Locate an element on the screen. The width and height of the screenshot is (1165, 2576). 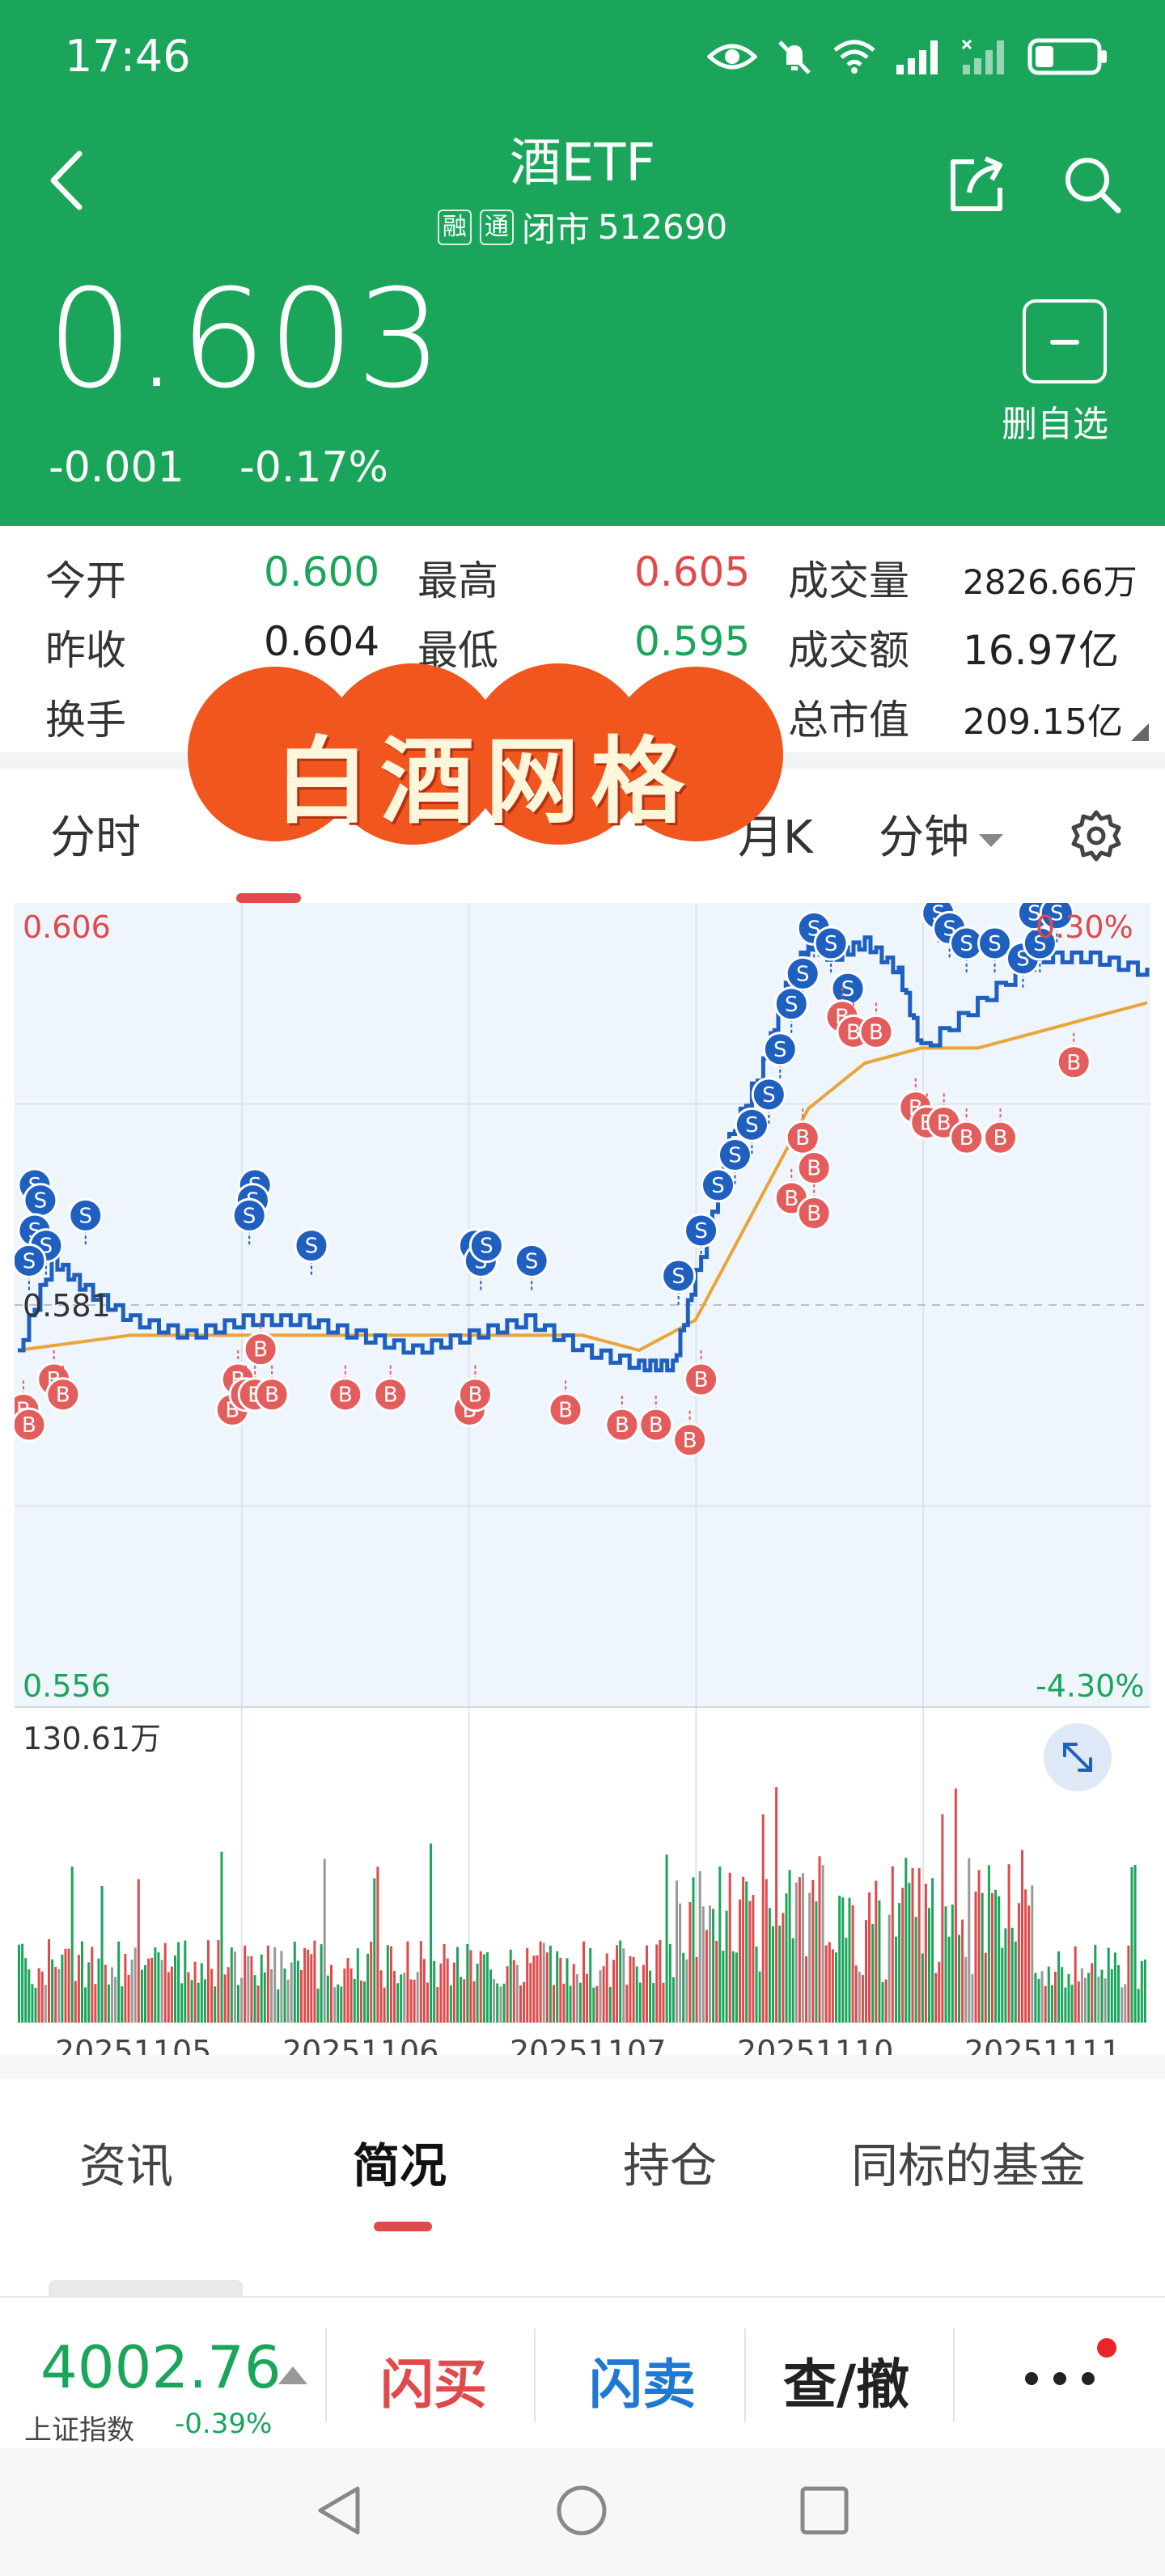
expand-icon is located at coordinates (1078, 1757).